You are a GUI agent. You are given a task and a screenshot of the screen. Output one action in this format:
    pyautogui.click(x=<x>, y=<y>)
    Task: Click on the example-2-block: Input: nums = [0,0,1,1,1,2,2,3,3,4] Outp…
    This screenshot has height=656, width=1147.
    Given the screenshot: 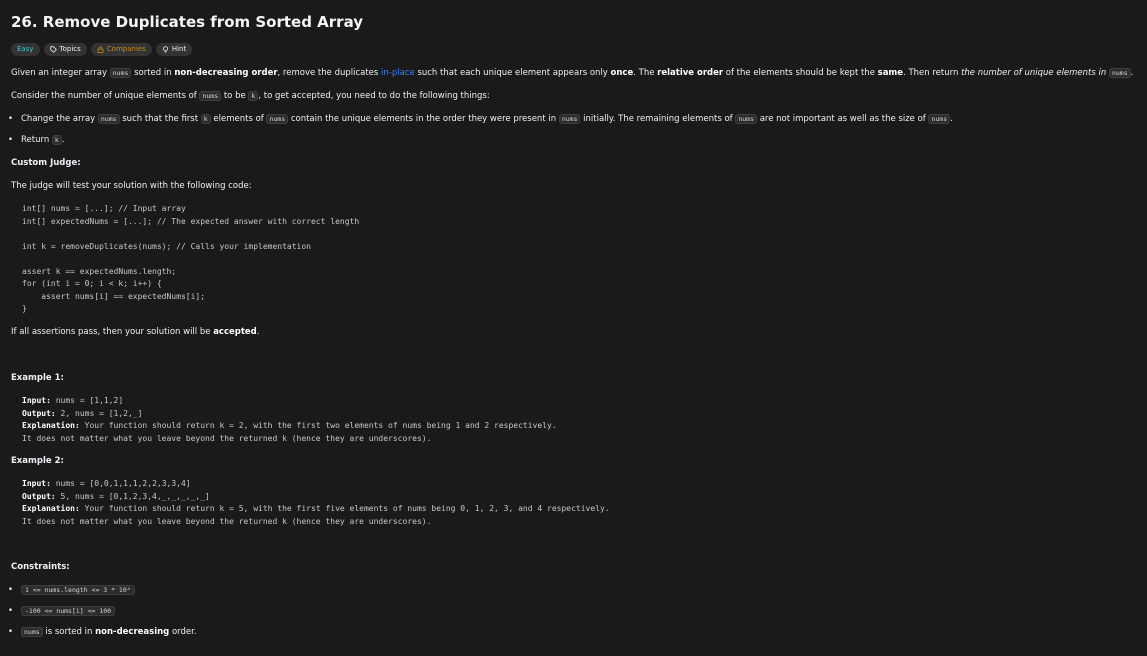 What is the action you would take?
    pyautogui.click(x=316, y=502)
    